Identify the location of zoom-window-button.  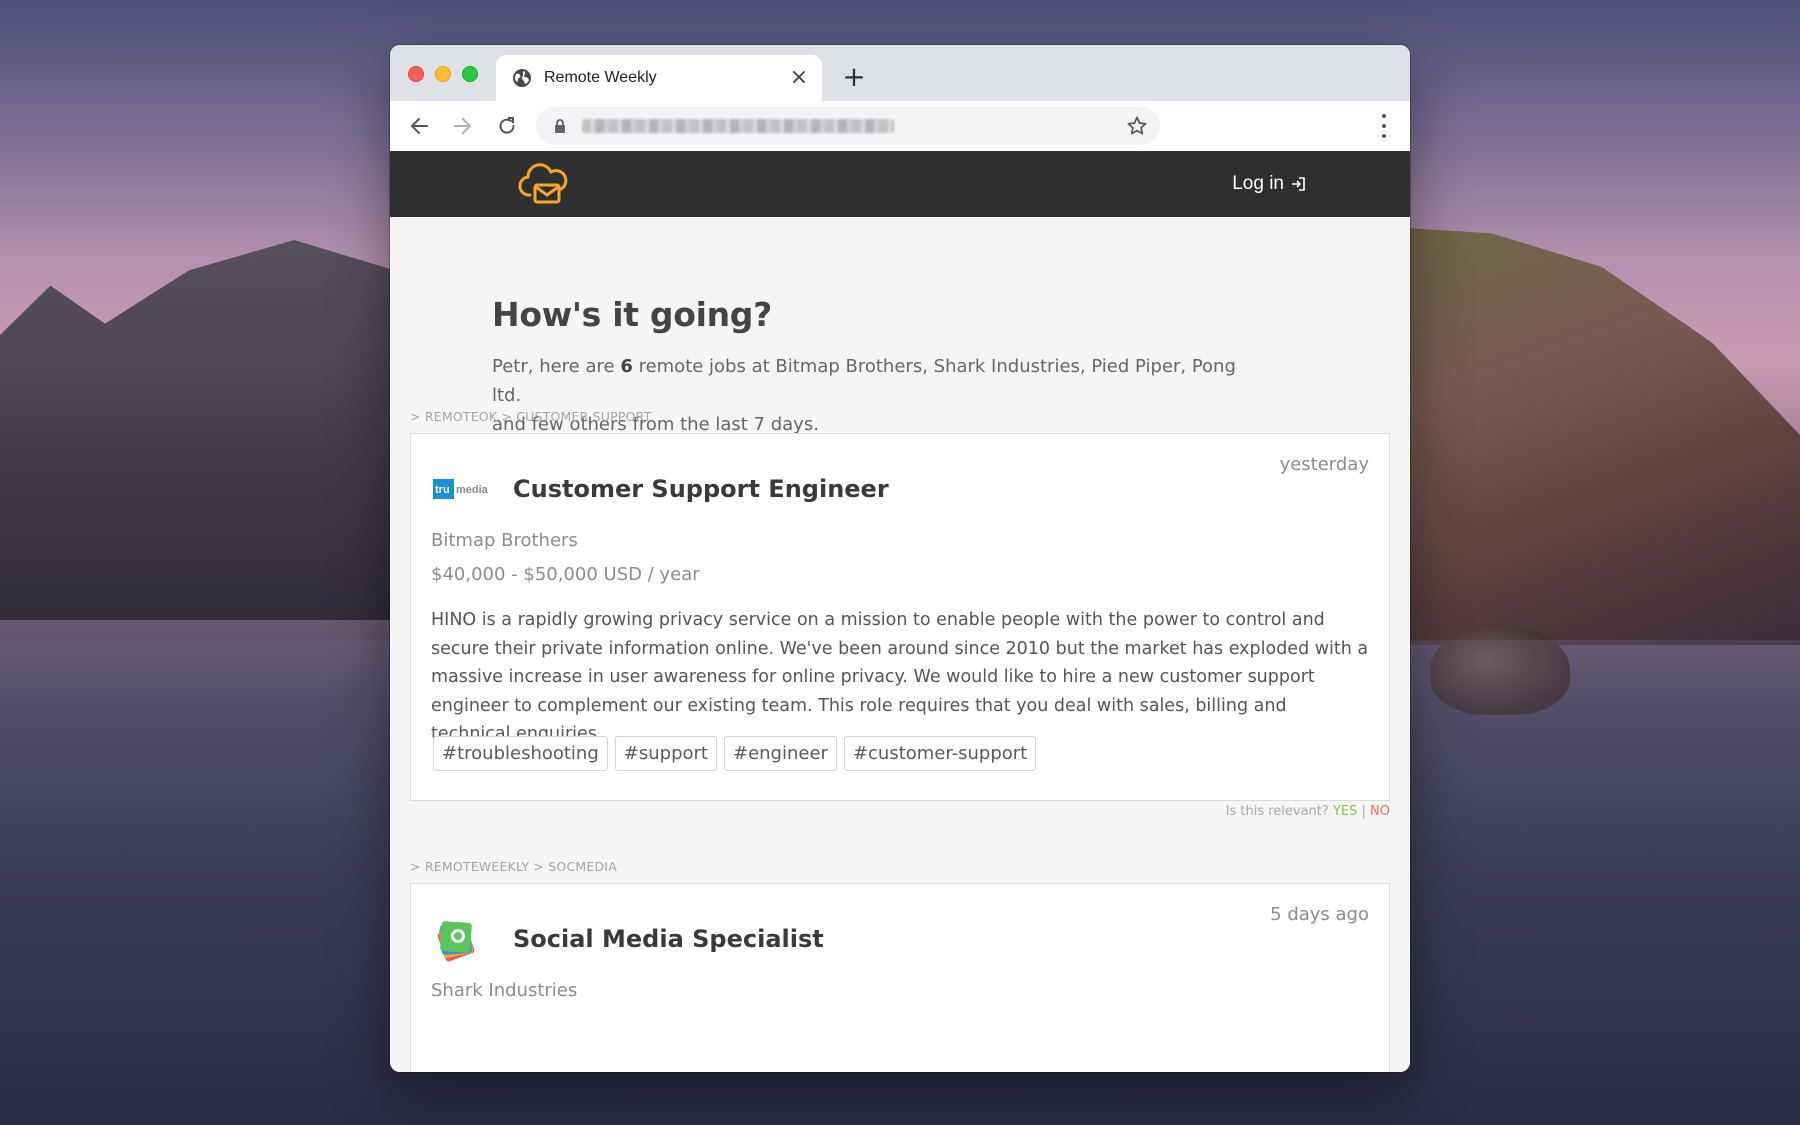
(470, 74).